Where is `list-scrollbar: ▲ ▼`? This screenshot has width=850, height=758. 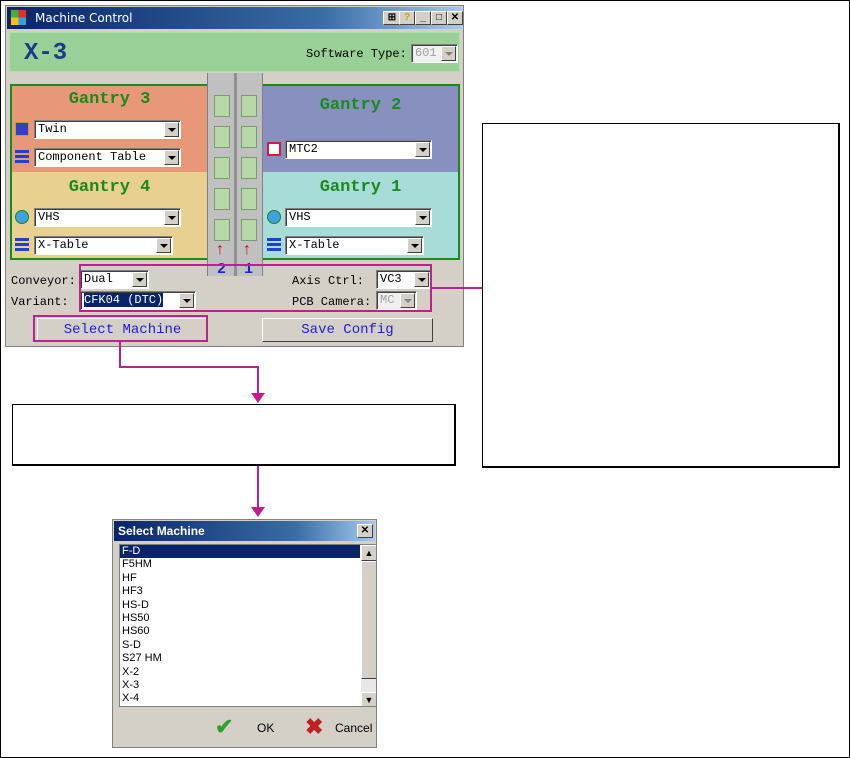 list-scrollbar: ▲ ▼ is located at coordinates (368, 625).